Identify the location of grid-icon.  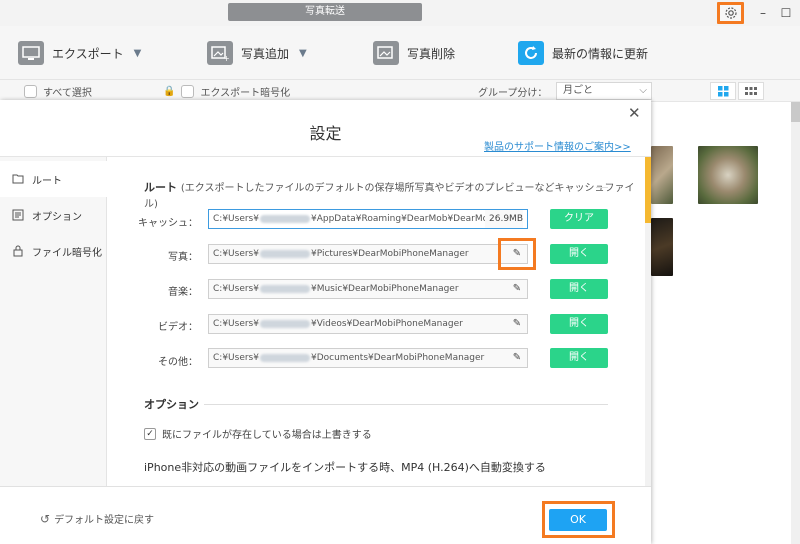
(722, 90).